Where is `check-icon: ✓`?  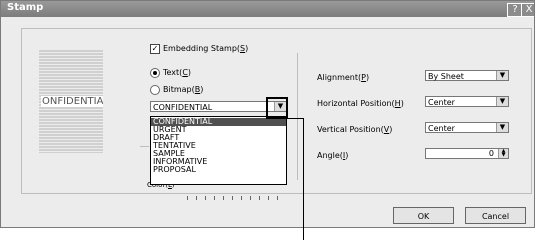 check-icon: ✓ is located at coordinates (155, 48).